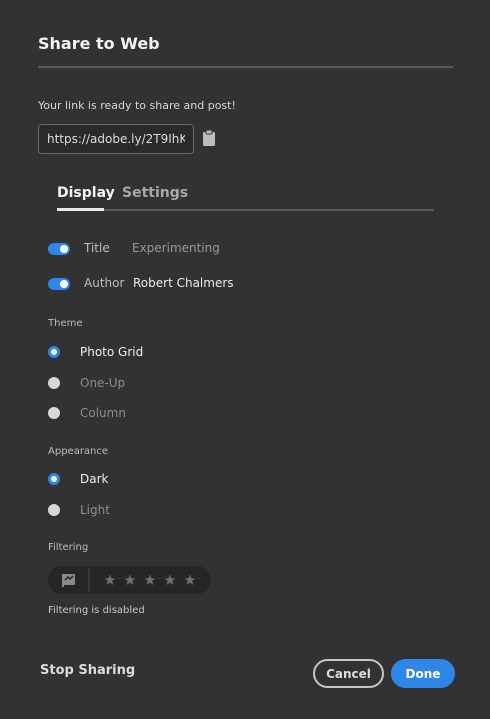 Image resolution: width=490 pixels, height=719 pixels. I want to click on filtering-label: Filtering, so click(68, 547).